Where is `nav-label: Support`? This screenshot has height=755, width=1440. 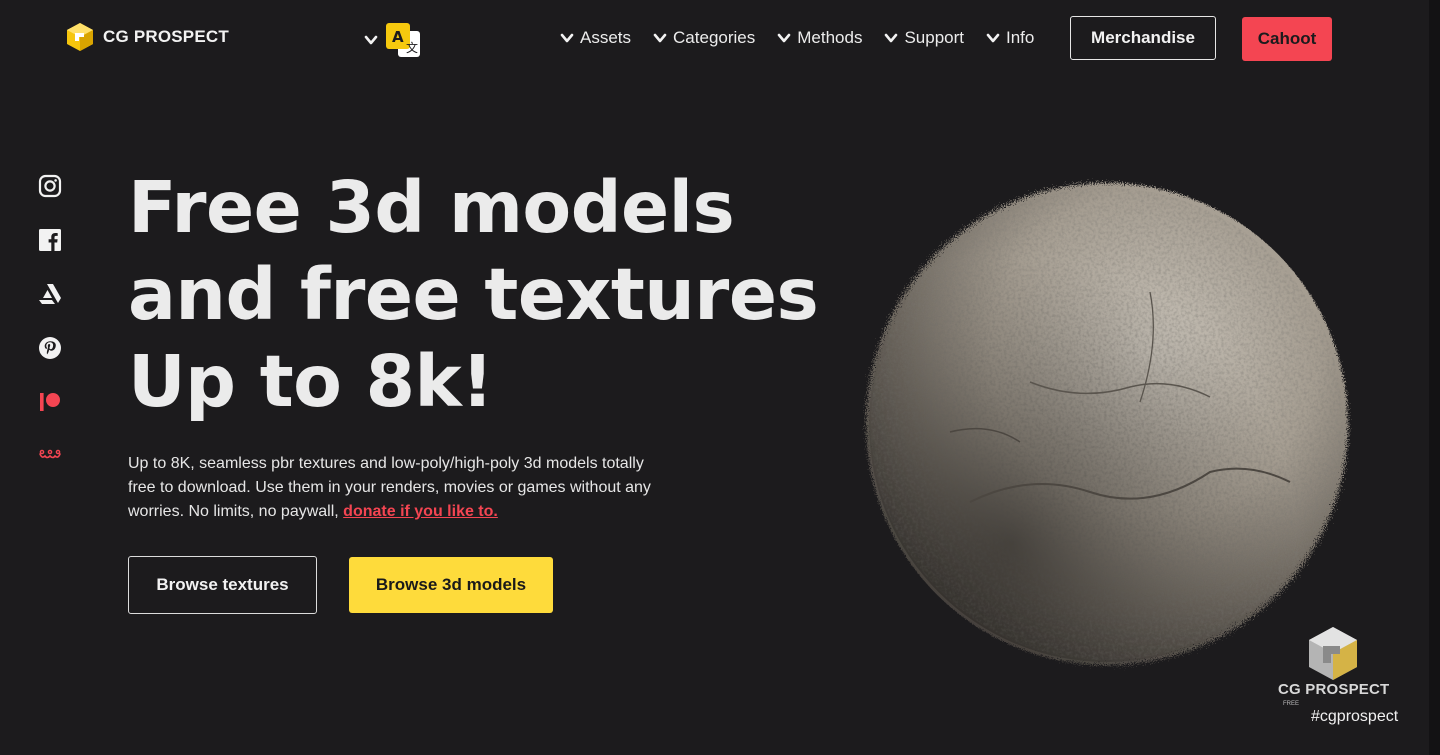 nav-label: Support is located at coordinates (934, 37).